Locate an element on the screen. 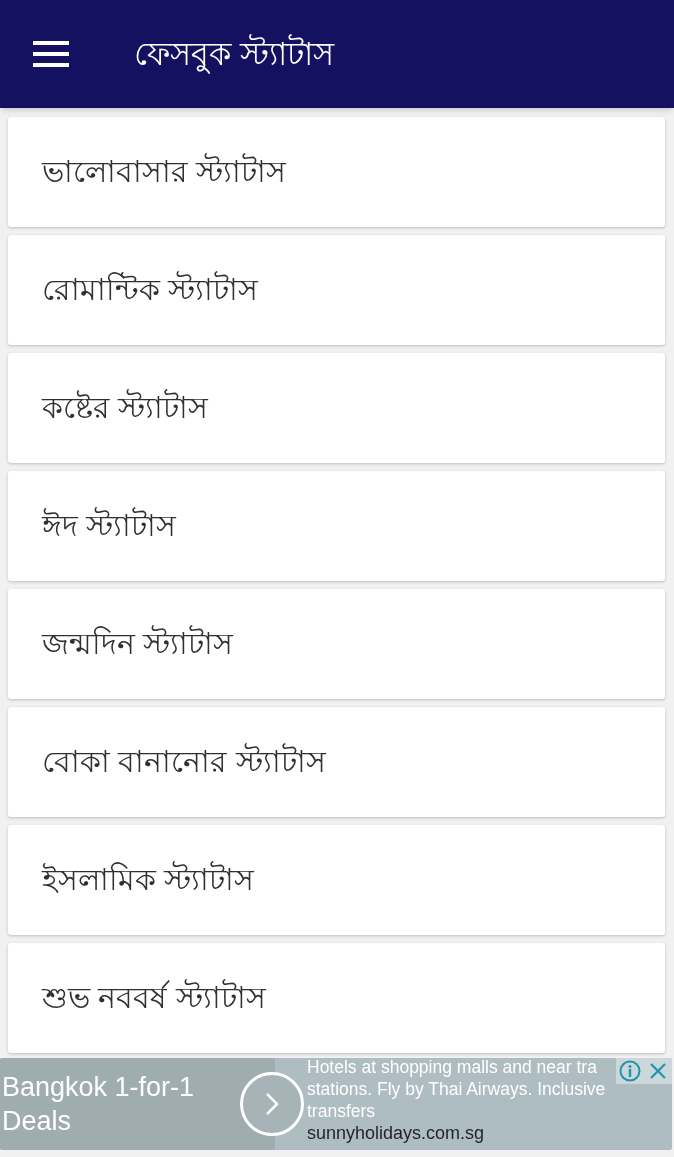  close-icon is located at coordinates (658, 1071).